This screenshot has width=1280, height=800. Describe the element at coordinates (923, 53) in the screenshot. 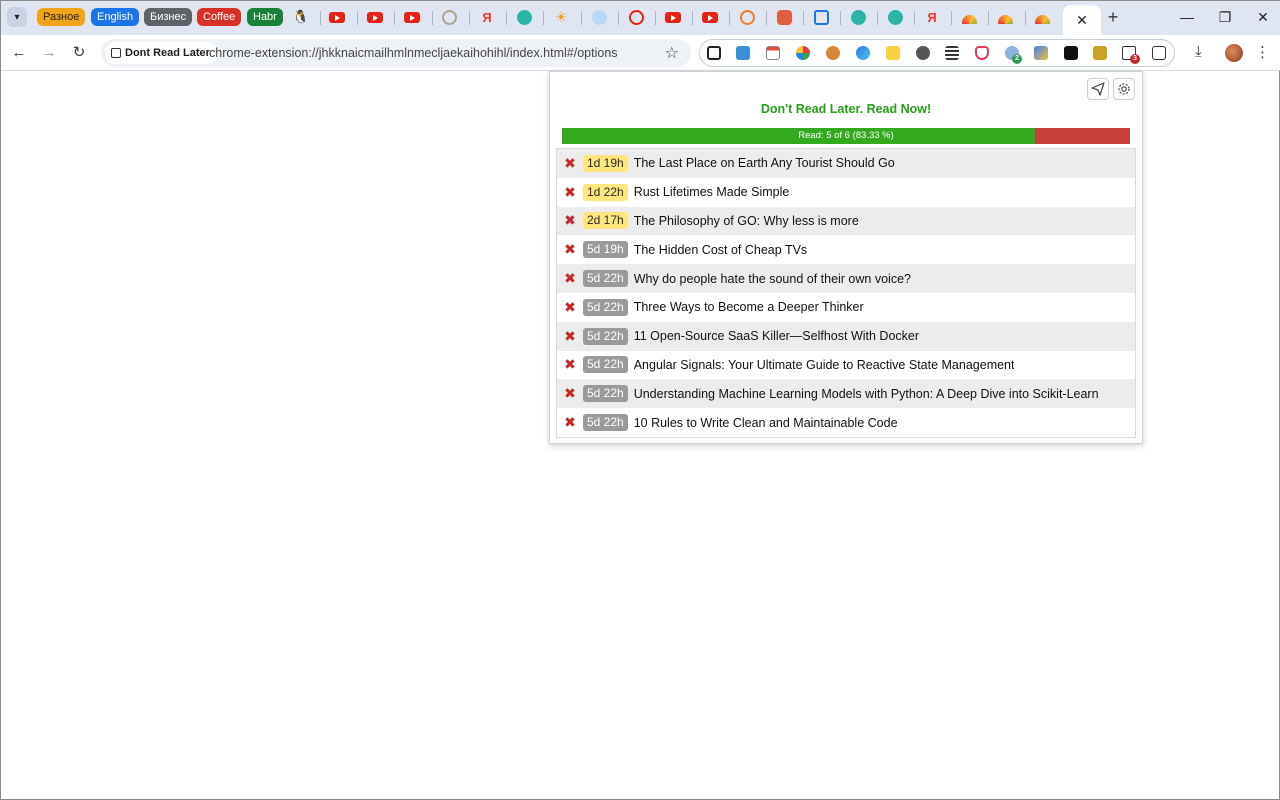

I see `gear-extension-icon` at that location.